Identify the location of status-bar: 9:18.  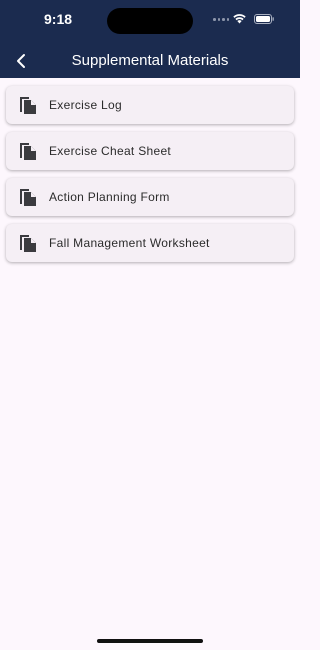
(150, 20).